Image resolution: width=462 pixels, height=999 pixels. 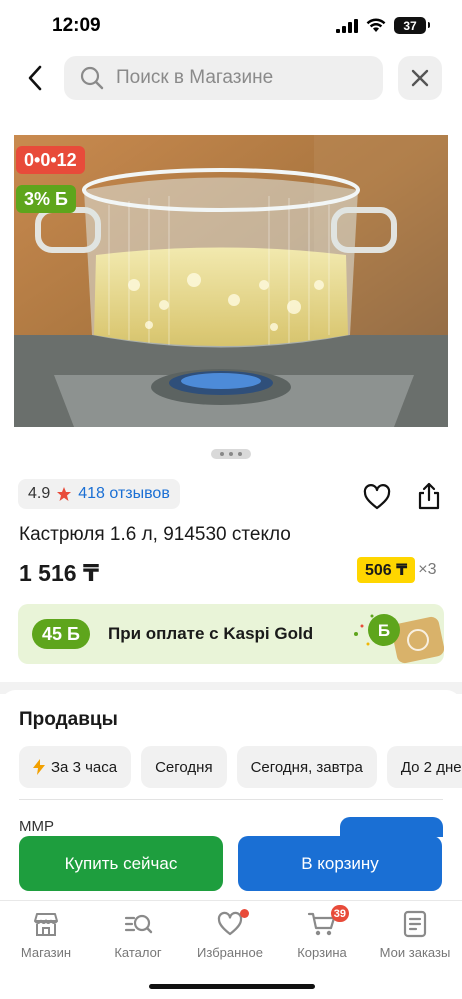 I want to click on share-button, so click(x=429, y=496).